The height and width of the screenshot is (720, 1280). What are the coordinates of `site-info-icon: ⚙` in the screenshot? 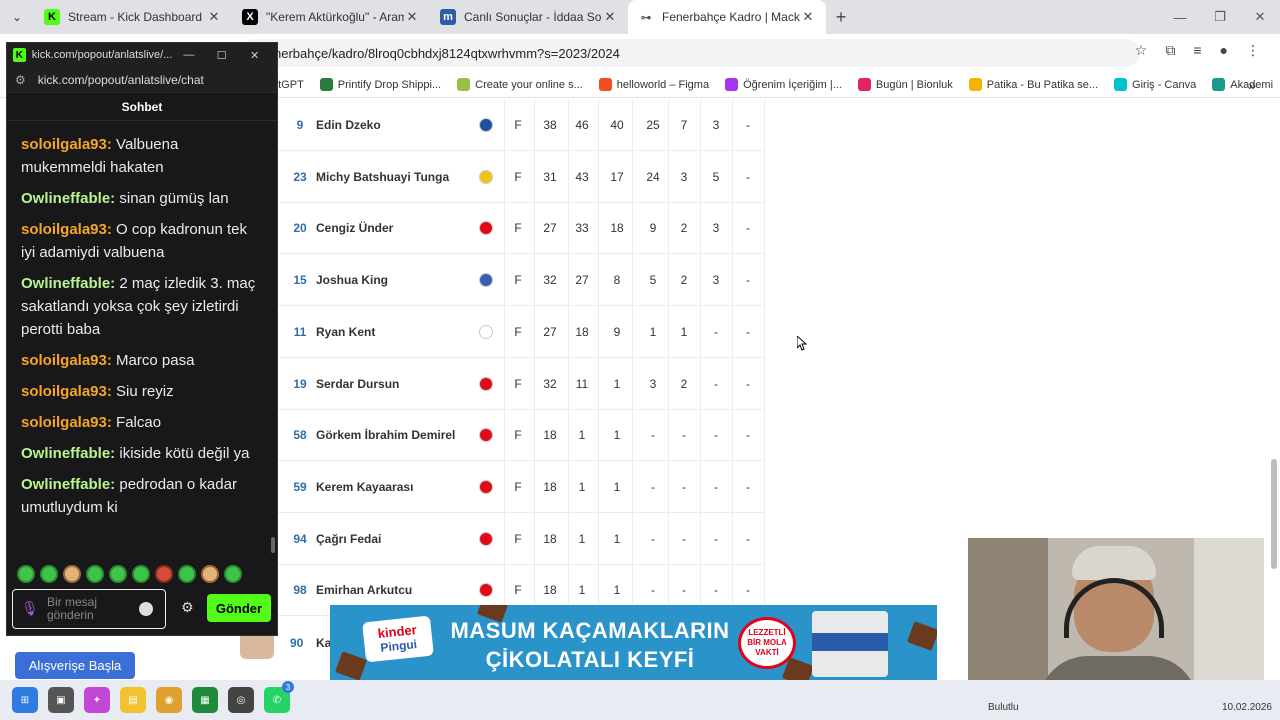 It's located at (20, 80).